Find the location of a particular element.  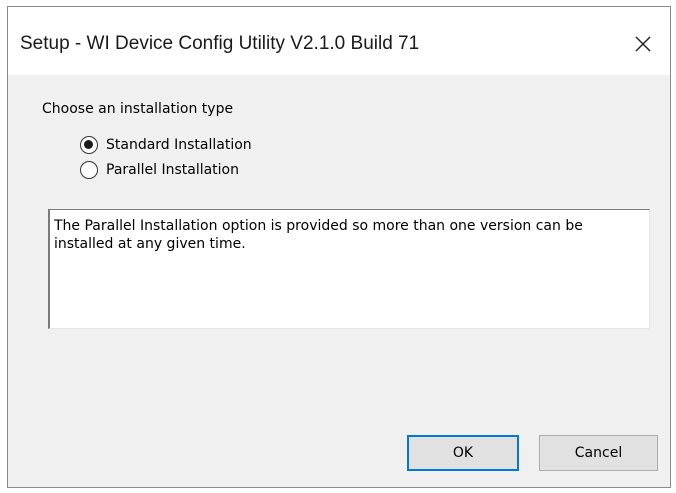

close-icon is located at coordinates (643, 44).